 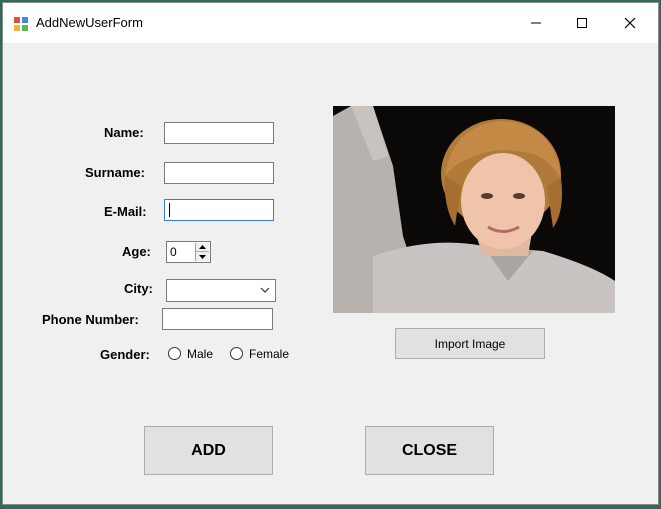 I want to click on age-increment-button, so click(x=202, y=247).